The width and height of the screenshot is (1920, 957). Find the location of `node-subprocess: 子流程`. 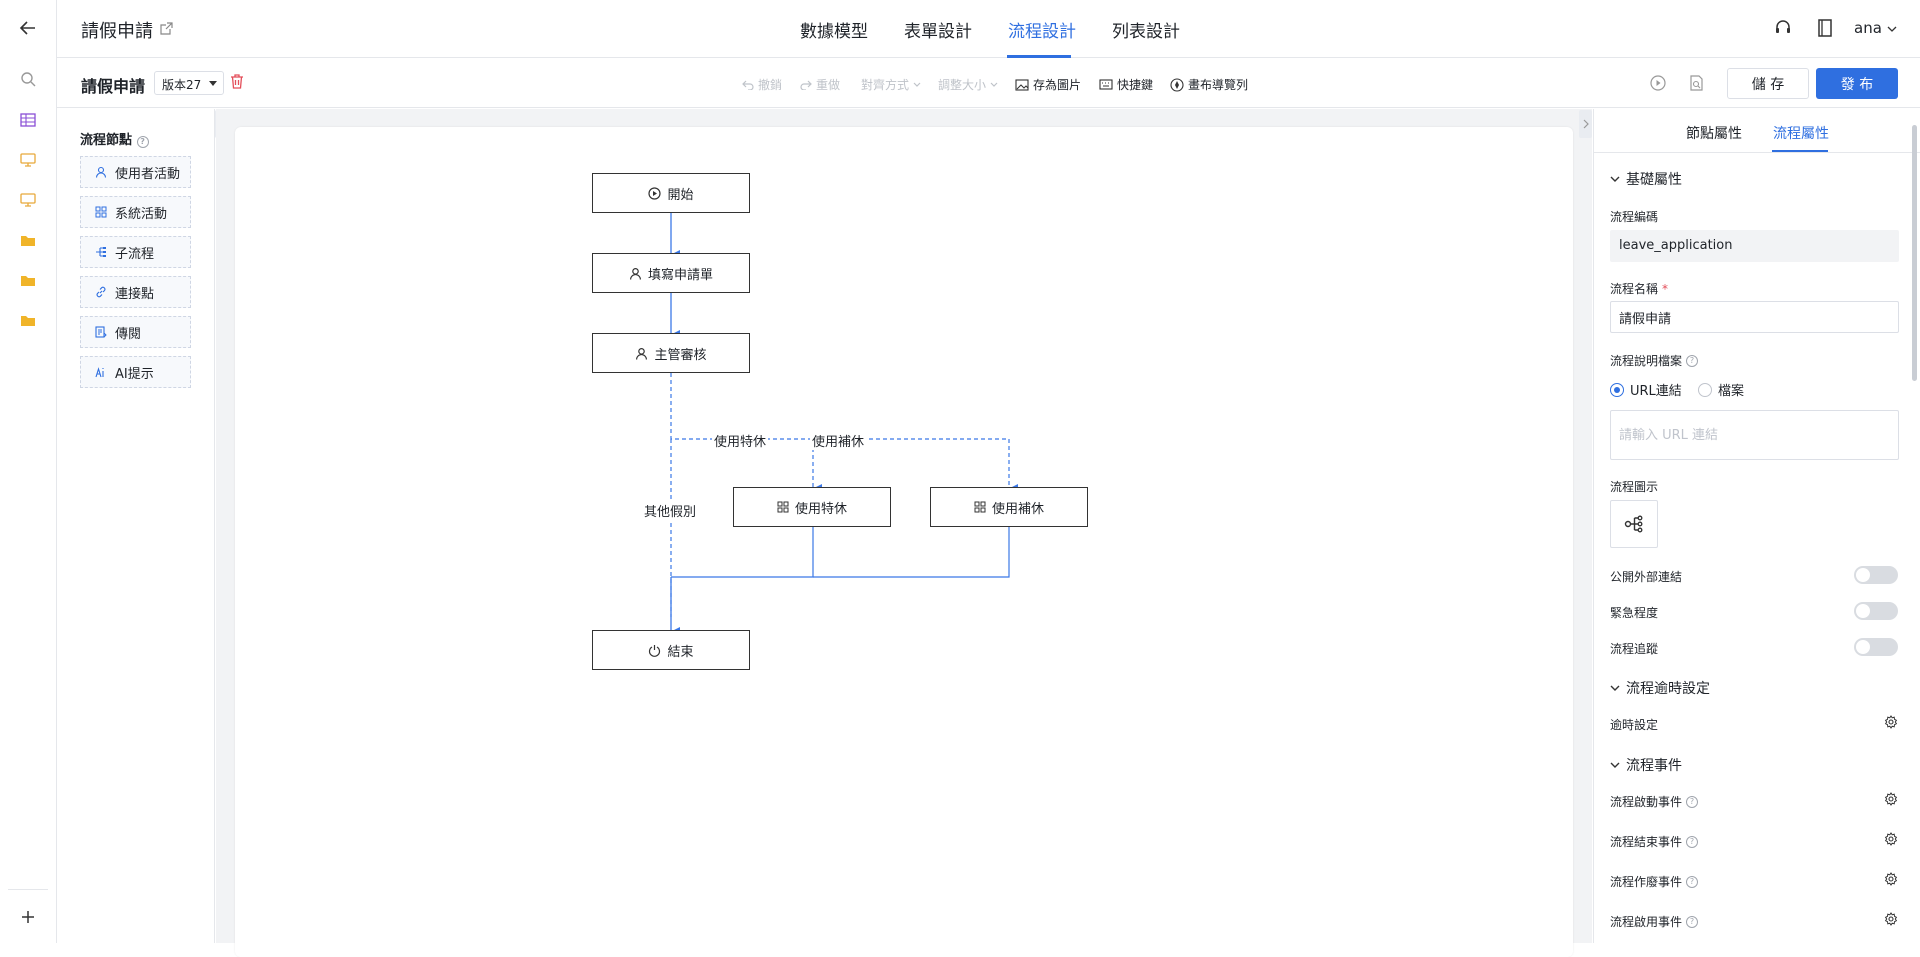

node-subprocess: 子流程 is located at coordinates (135, 252).